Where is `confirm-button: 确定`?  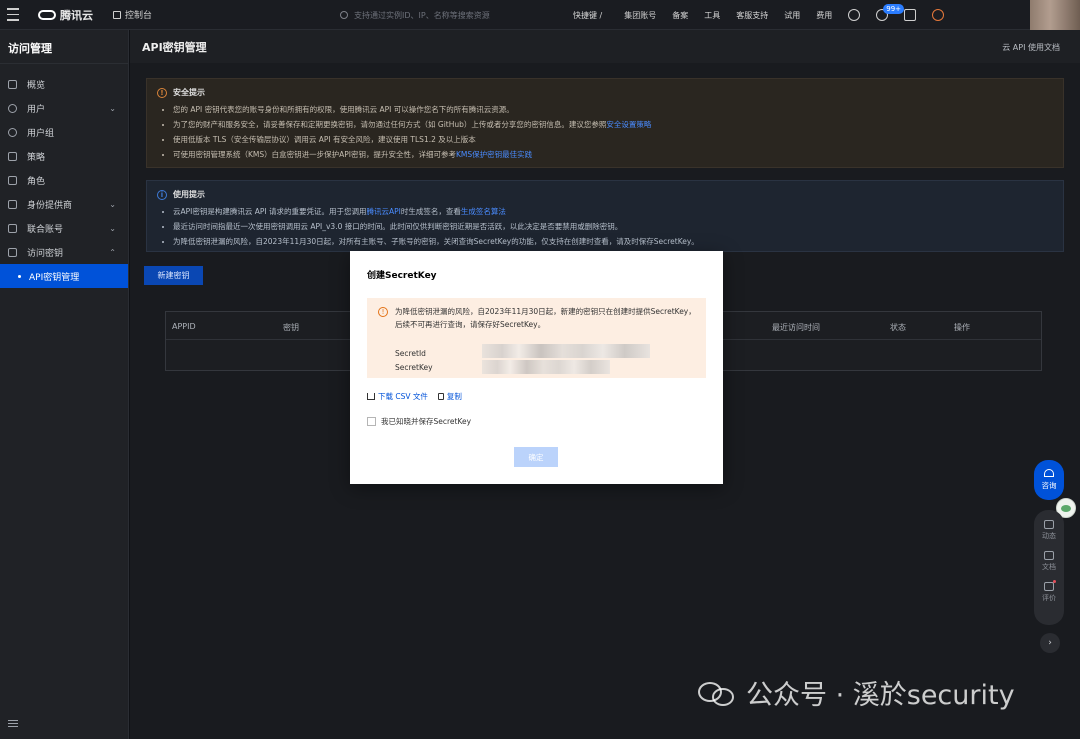 confirm-button: 确定 is located at coordinates (536, 457).